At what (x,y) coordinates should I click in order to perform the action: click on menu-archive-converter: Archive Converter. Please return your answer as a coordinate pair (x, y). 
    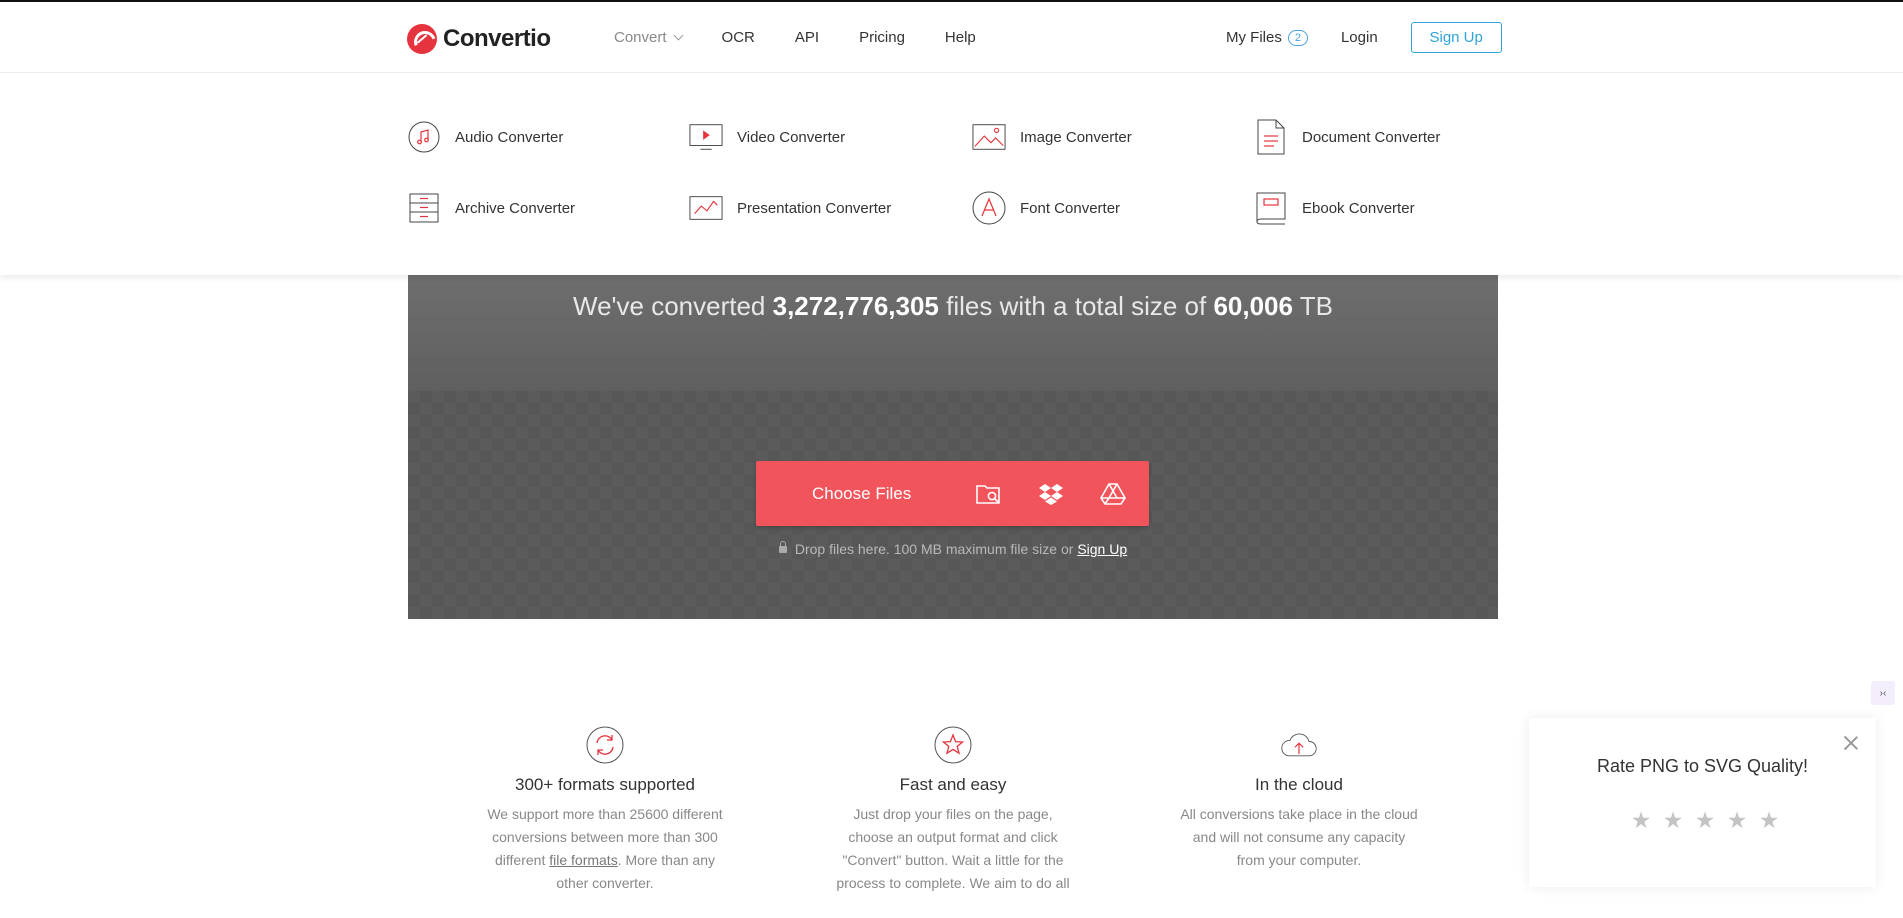
    Looking at the image, I should click on (491, 208).